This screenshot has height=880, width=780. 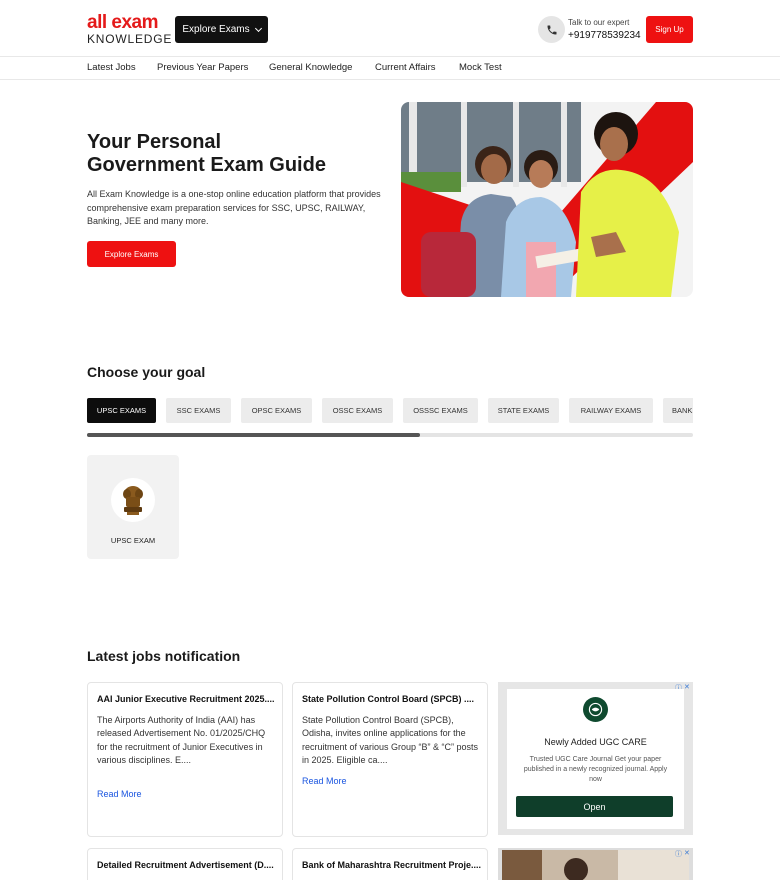 What do you see at coordinates (595, 864) in the screenshot?
I see `advertisement-secondary: ⓘ ✕` at bounding box center [595, 864].